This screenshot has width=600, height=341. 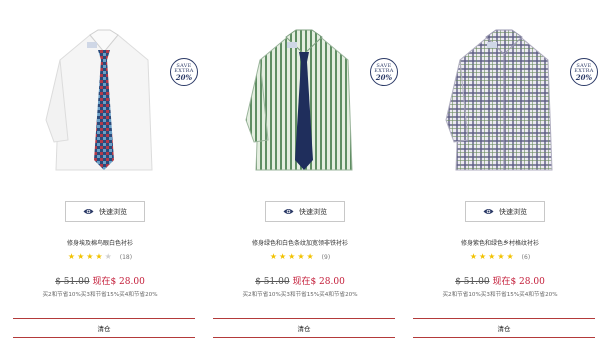 What do you see at coordinates (126, 257) in the screenshot?
I see `rating-count: (18)` at bounding box center [126, 257].